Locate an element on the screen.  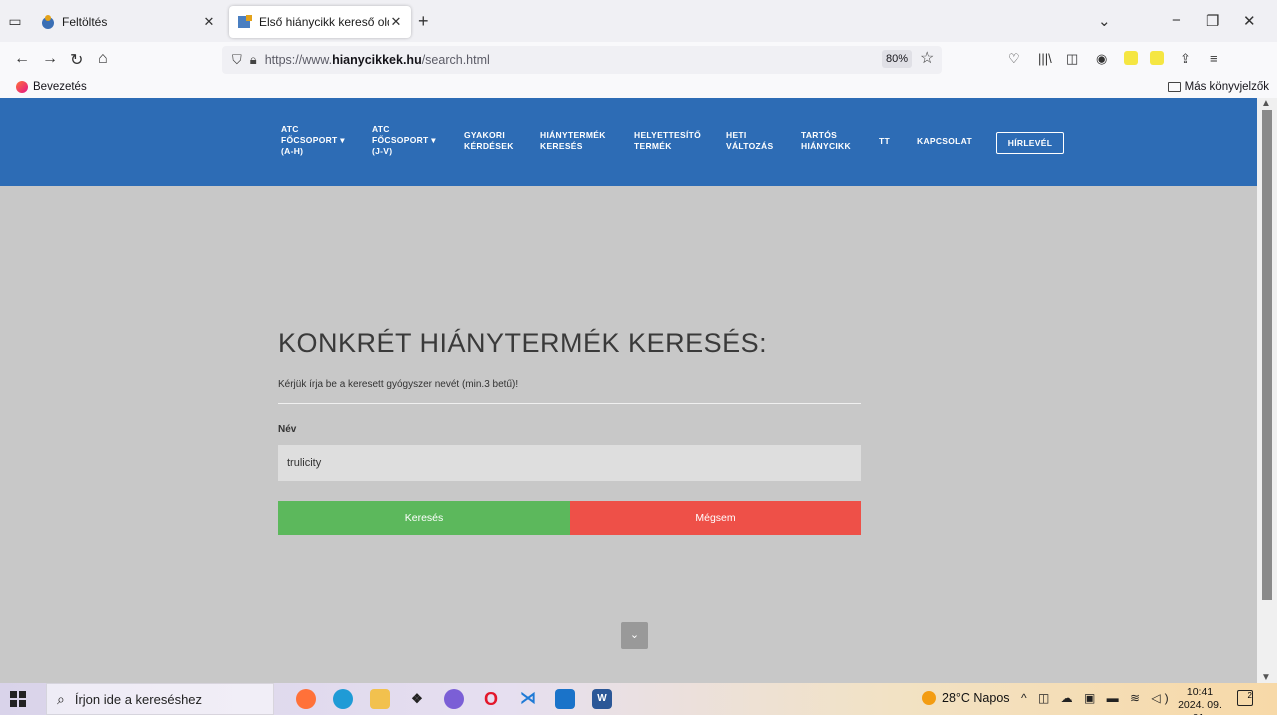
clock-time: 10:41 is located at coordinates (1200, 692).